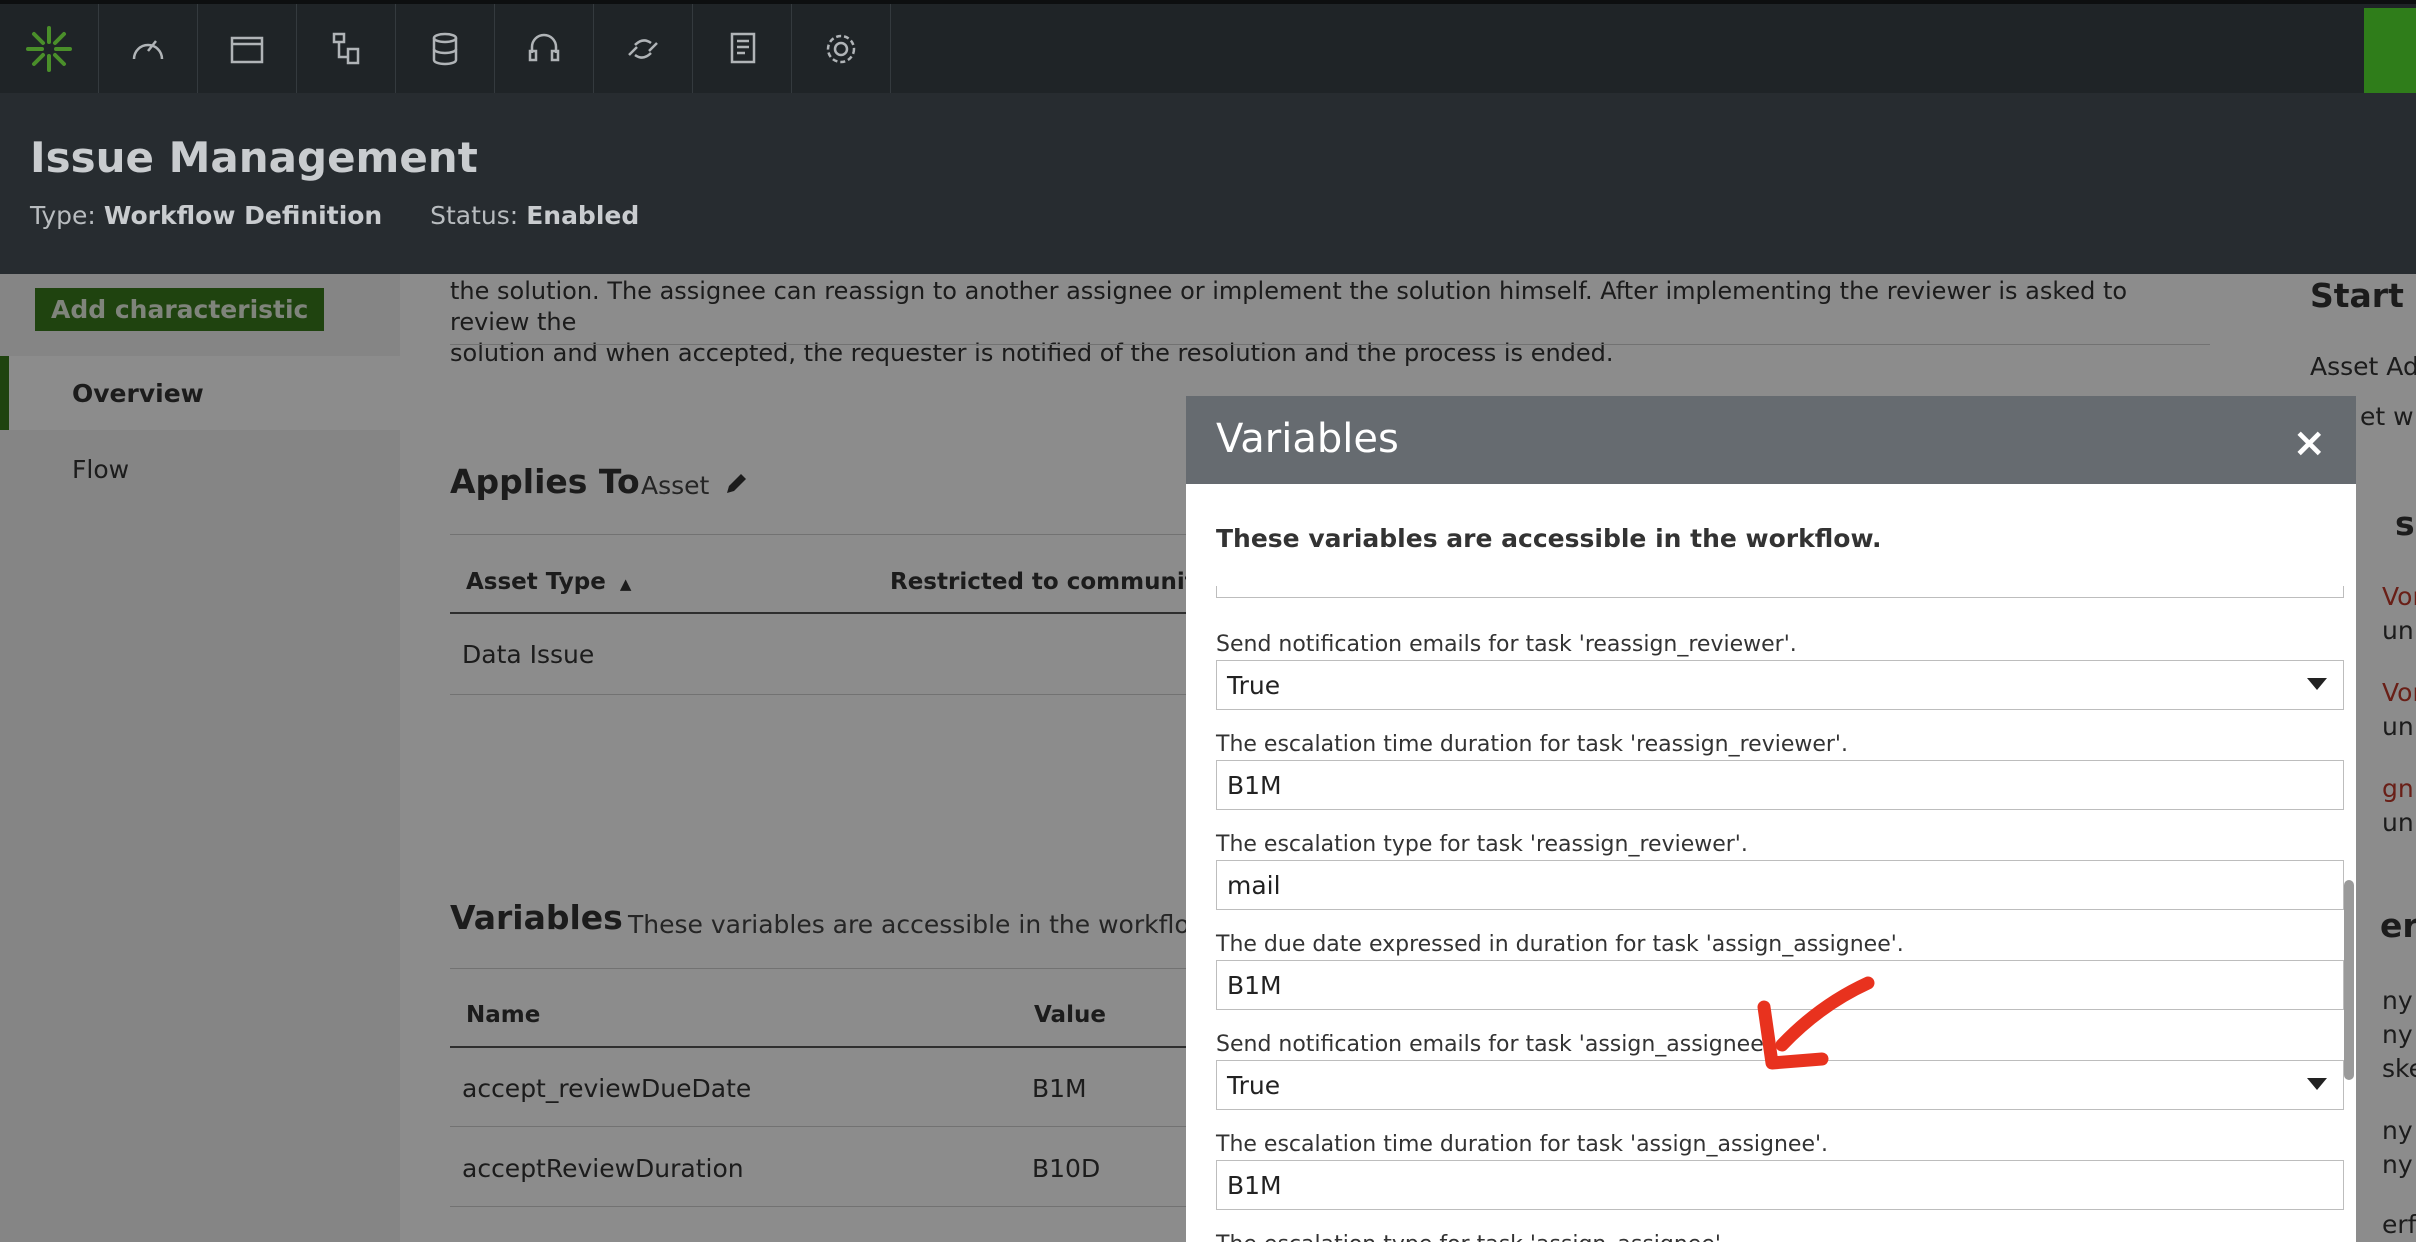 This screenshot has height=1242, width=2416. Describe the element at coordinates (1780, 685) in the screenshot. I see `variable-select-reassign-reviewer-notify: True` at that location.